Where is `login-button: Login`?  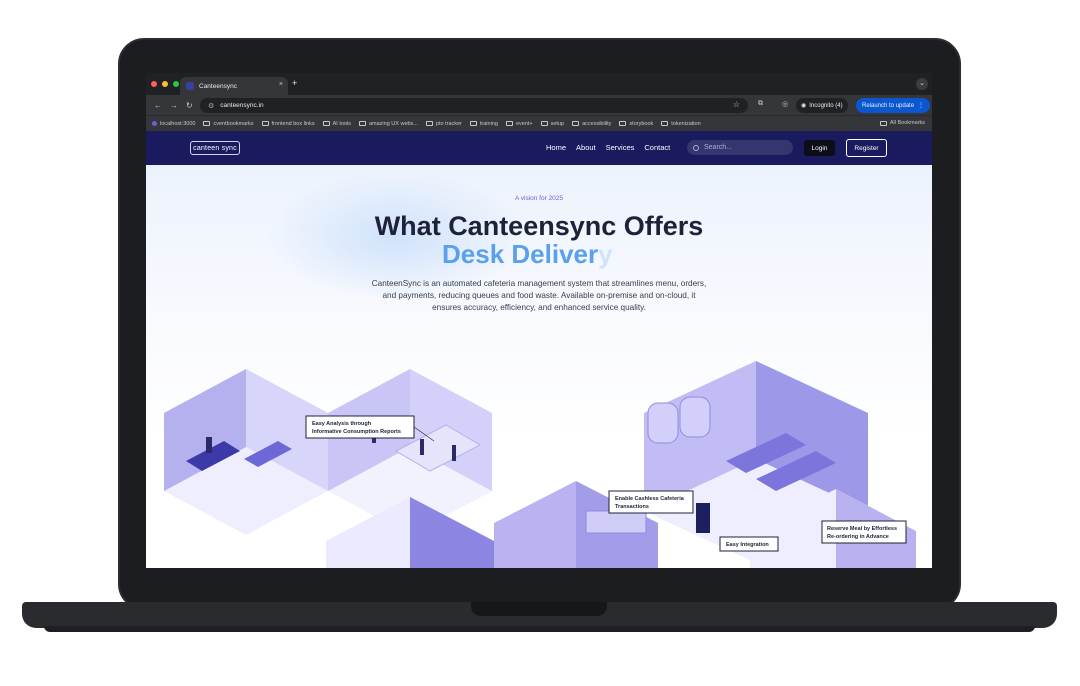 login-button: Login is located at coordinates (819, 148).